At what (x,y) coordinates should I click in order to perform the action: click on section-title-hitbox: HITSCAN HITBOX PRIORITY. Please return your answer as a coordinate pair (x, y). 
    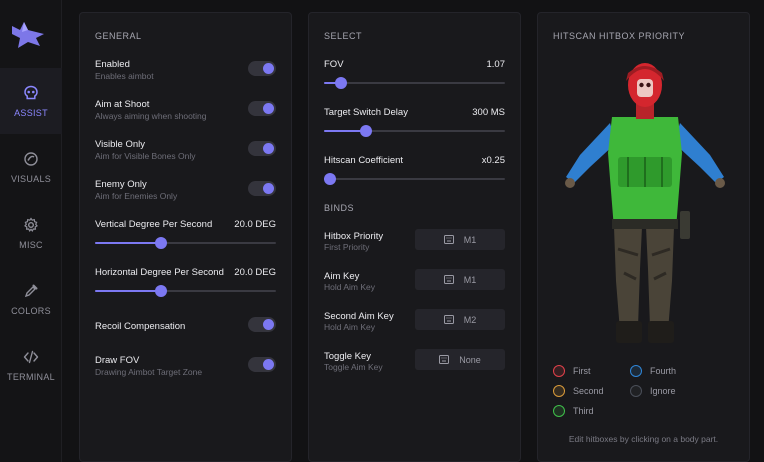
    Looking at the image, I should click on (619, 36).